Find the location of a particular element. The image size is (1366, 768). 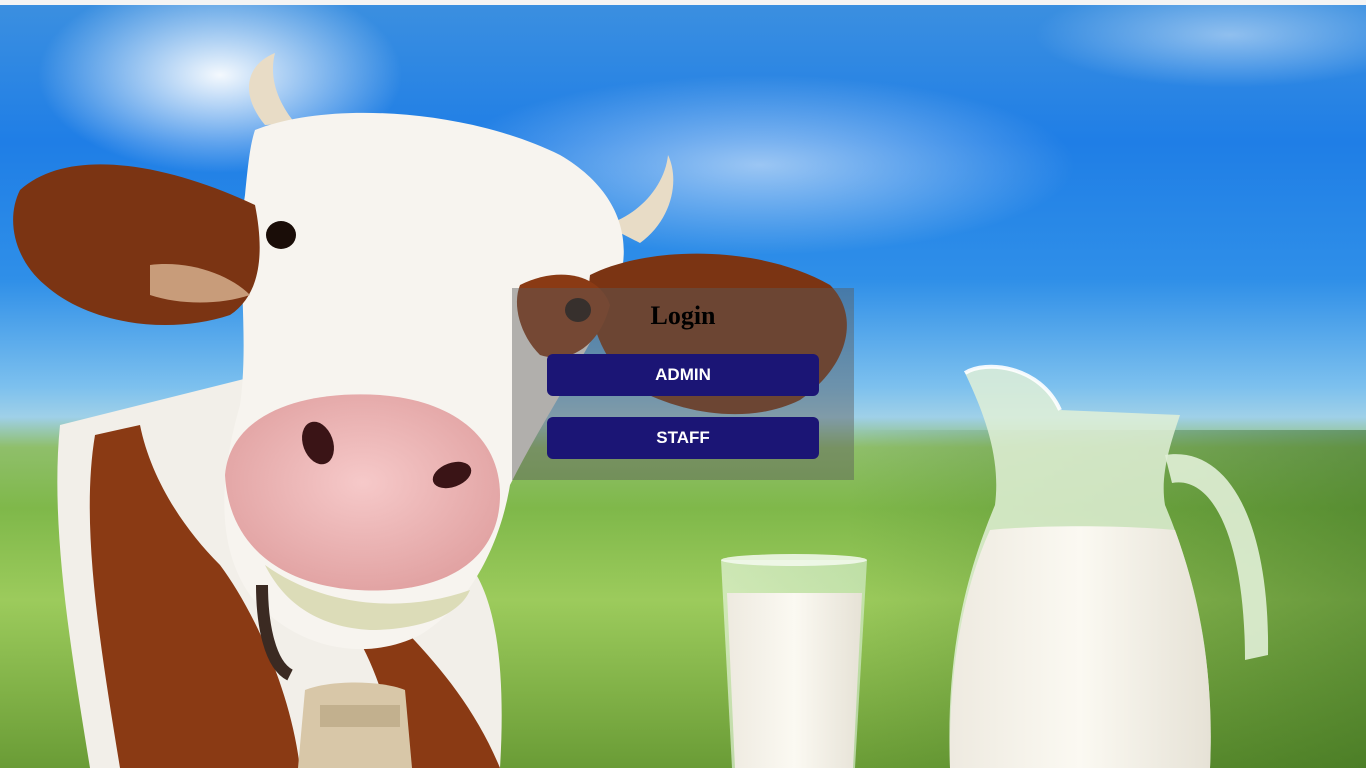

milk-jug is located at coordinates (1109, 566).